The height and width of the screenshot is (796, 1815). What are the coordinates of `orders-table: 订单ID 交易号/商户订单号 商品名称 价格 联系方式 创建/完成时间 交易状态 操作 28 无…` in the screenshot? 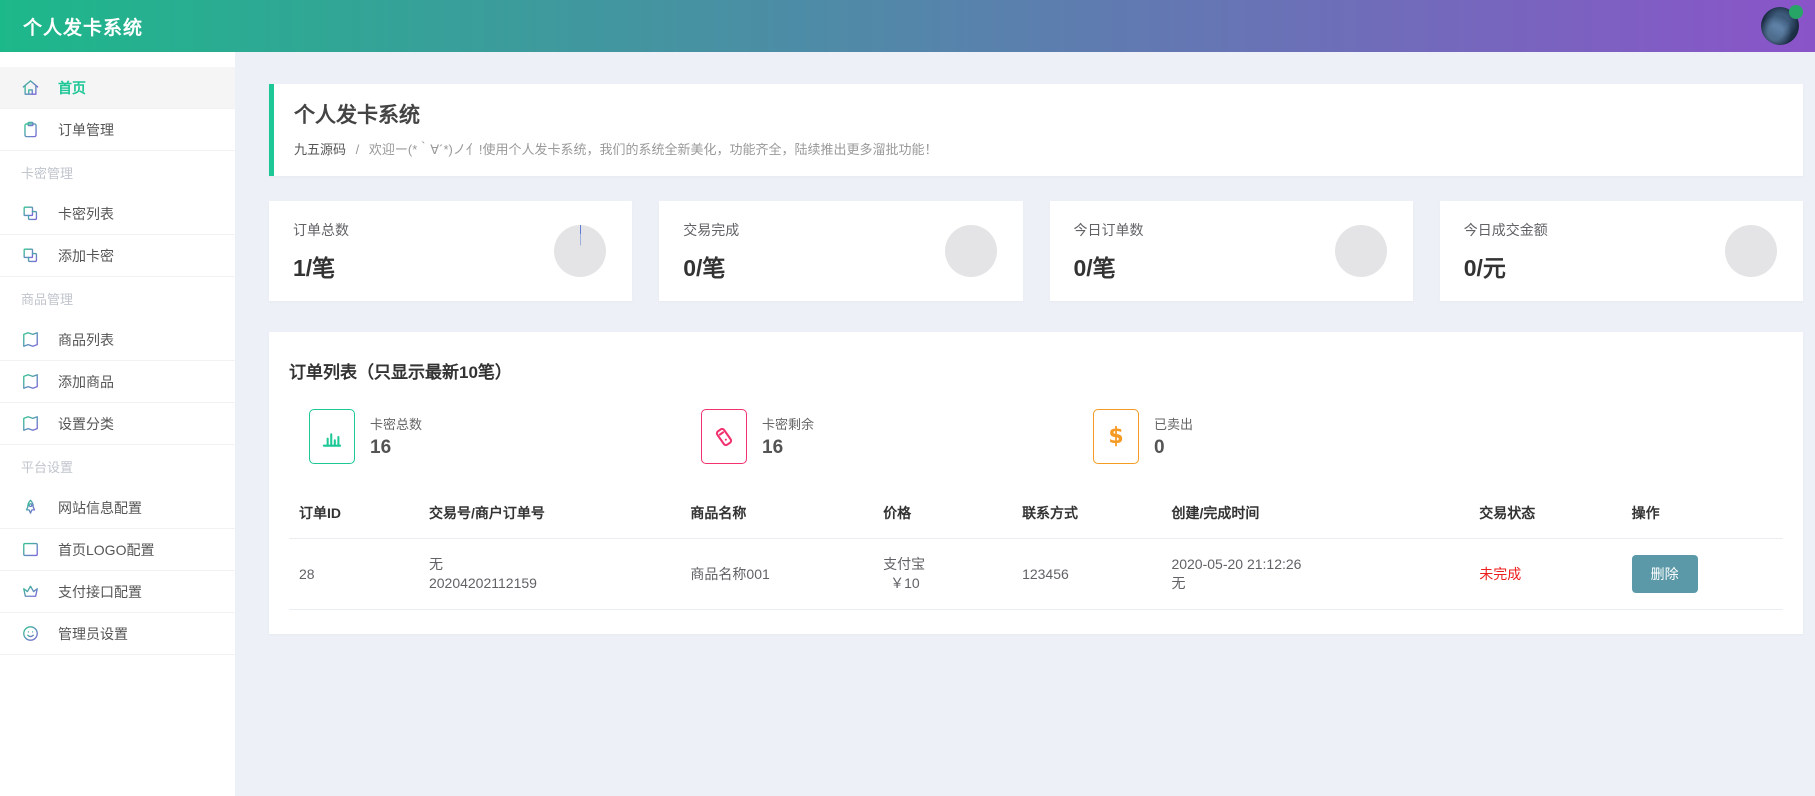 It's located at (1036, 549).